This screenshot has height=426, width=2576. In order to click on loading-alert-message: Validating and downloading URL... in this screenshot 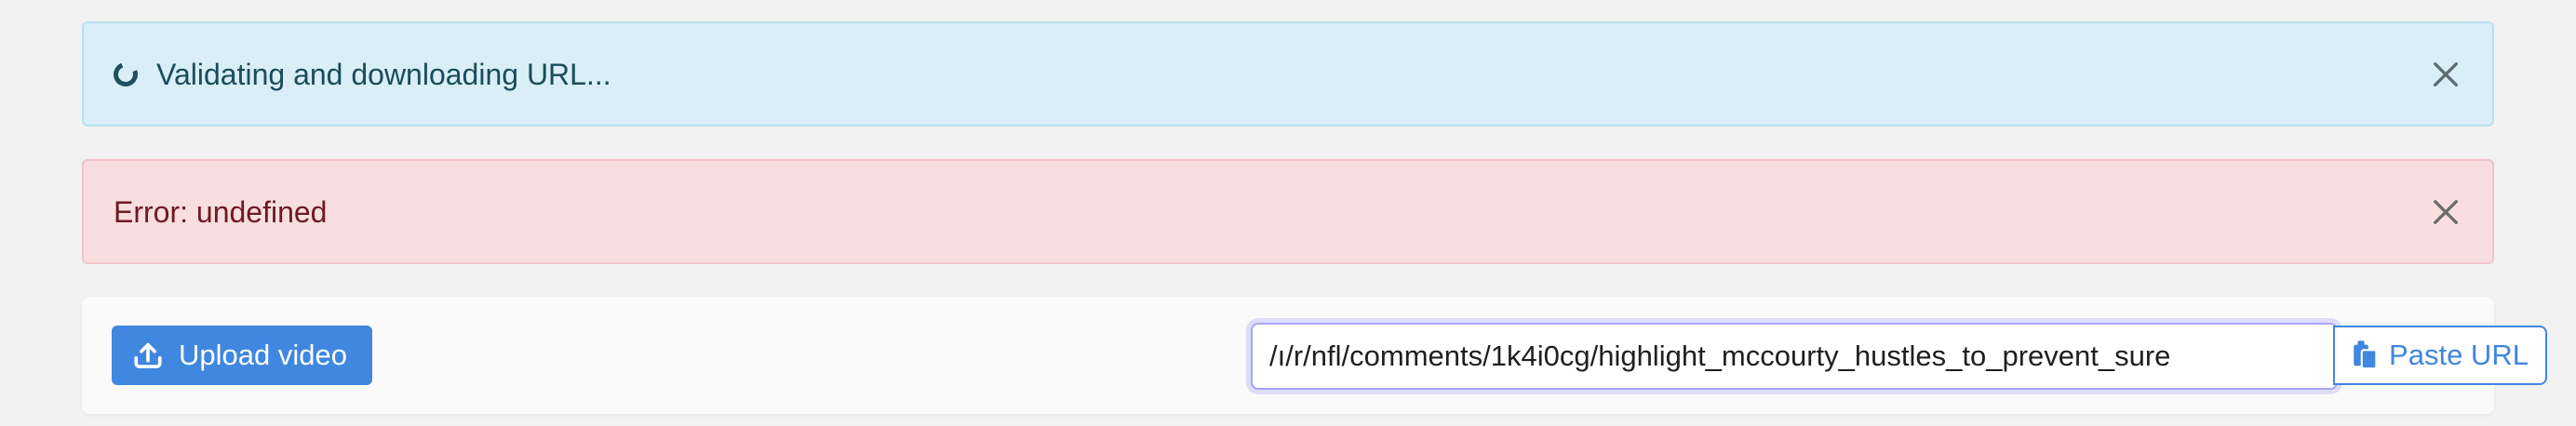, I will do `click(383, 74)`.